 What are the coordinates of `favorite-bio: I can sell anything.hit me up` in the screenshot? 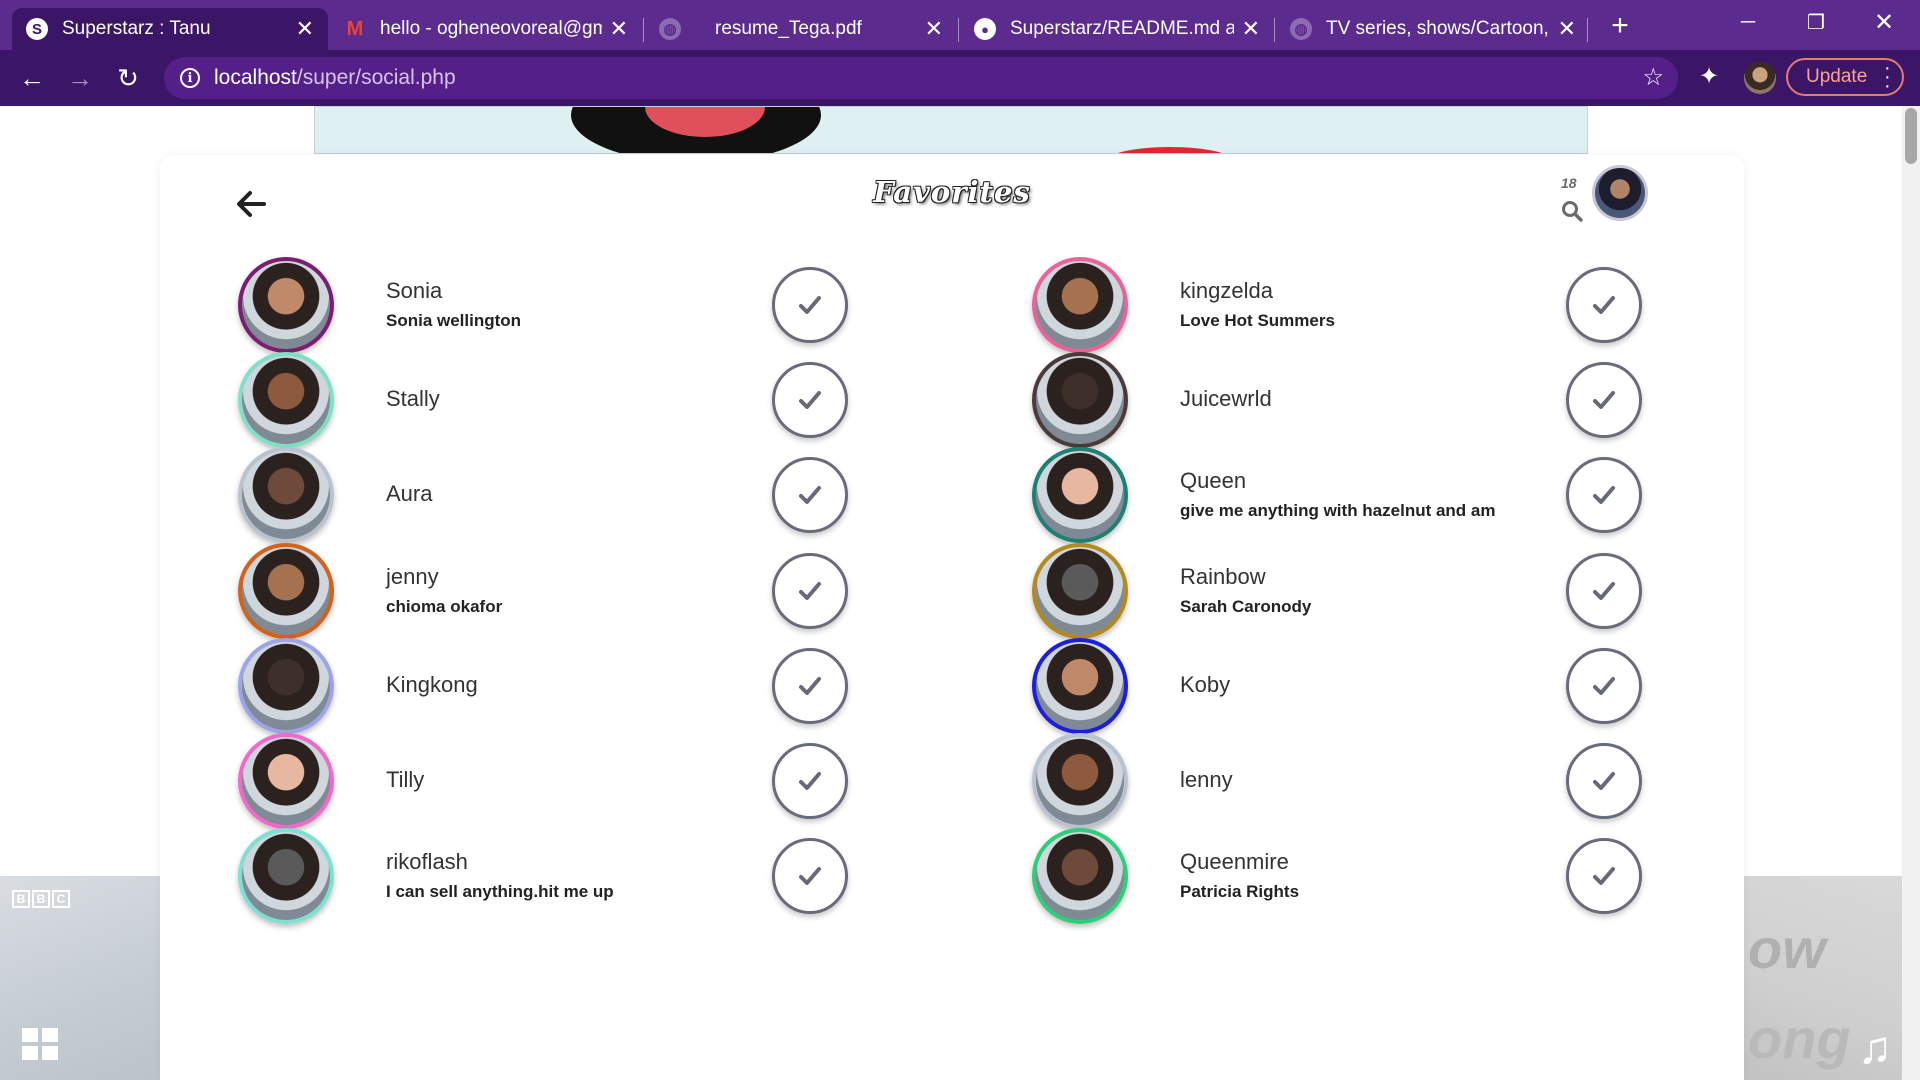 It's located at (500, 891).